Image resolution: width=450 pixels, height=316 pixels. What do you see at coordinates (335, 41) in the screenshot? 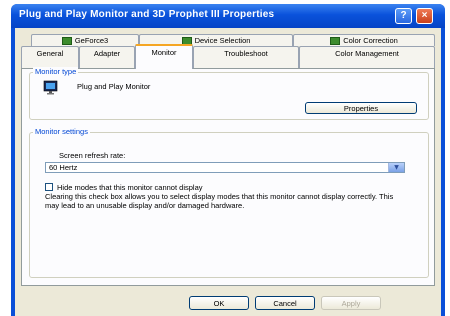
I see `color-icon` at bounding box center [335, 41].